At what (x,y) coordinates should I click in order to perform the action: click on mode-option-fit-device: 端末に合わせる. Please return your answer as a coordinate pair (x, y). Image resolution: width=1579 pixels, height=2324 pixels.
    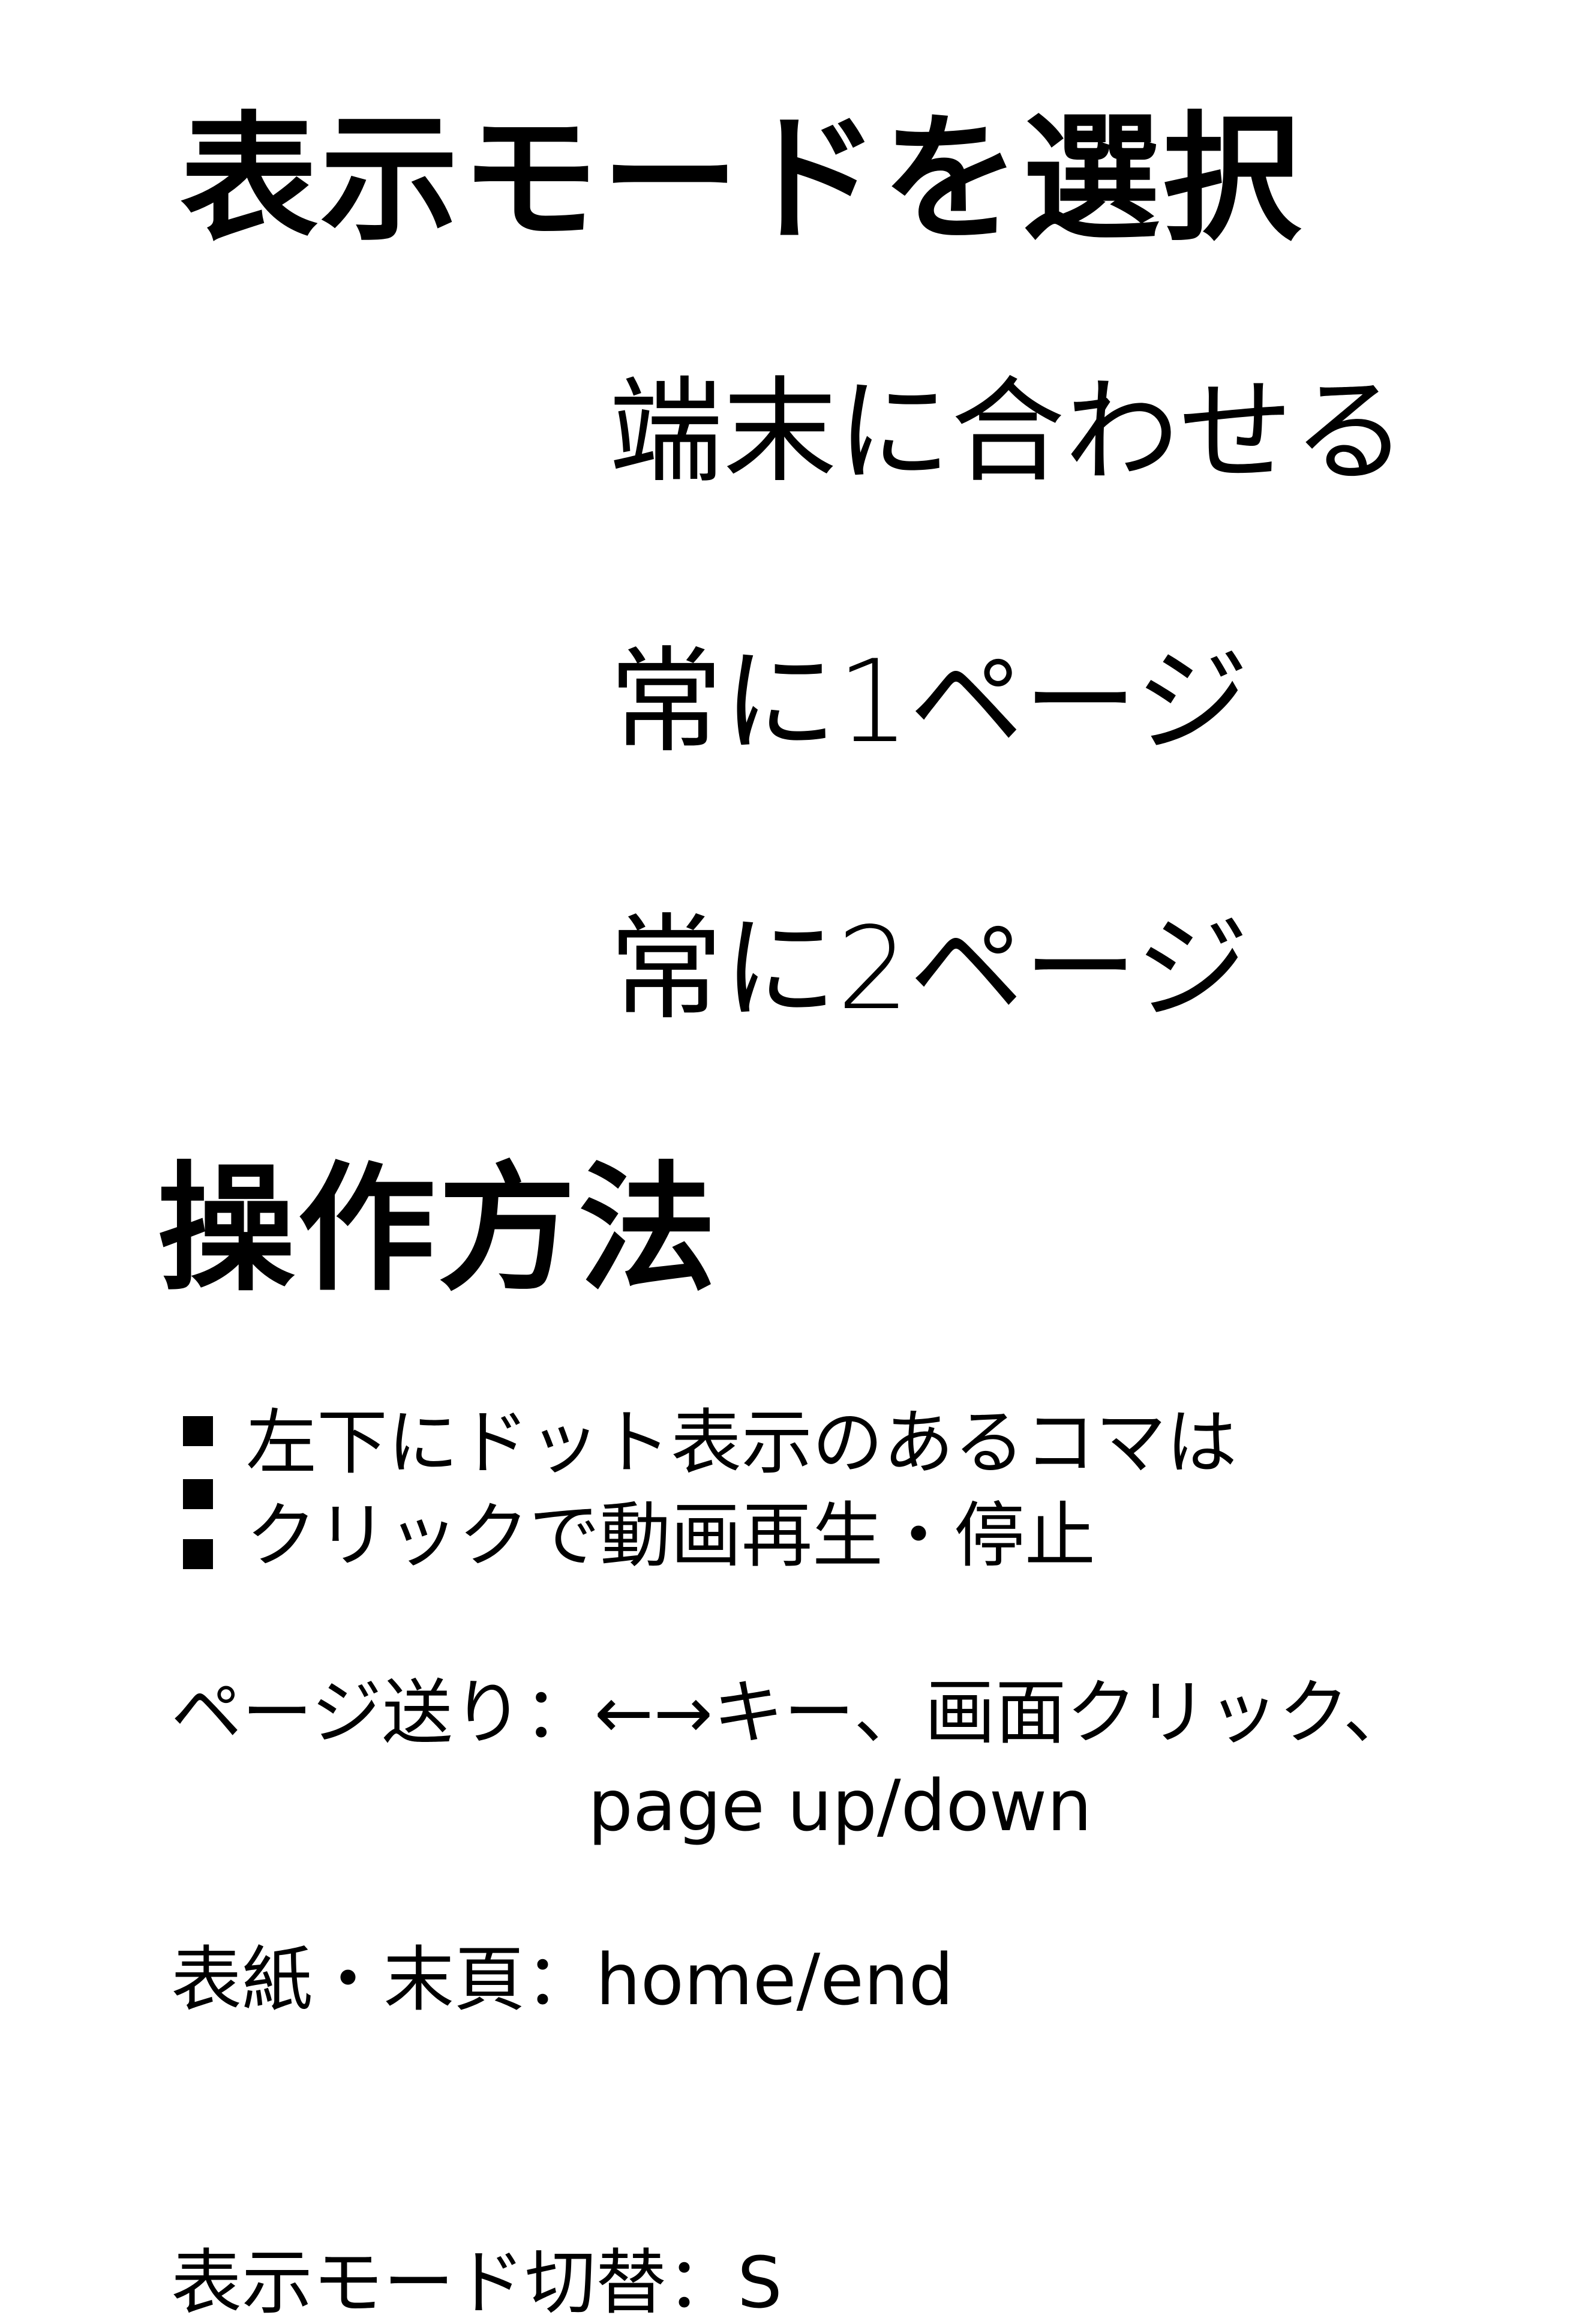
    Looking at the image, I should click on (1008, 432).